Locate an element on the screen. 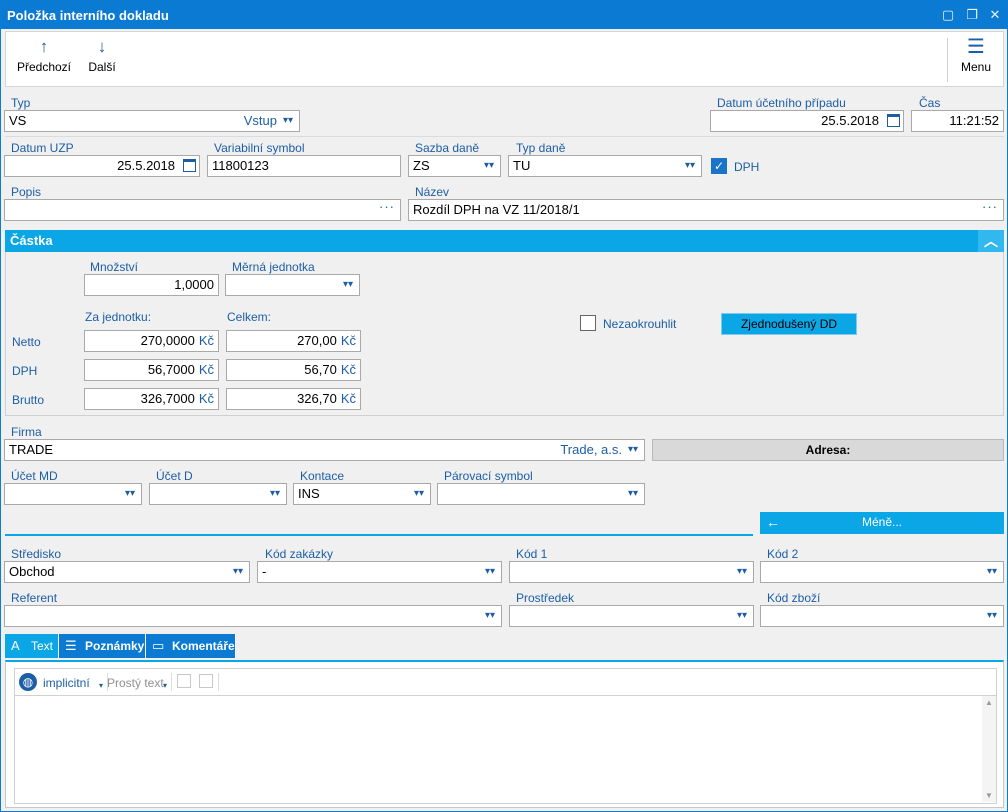  restore-icon: ❐ is located at coordinates (972, 15).